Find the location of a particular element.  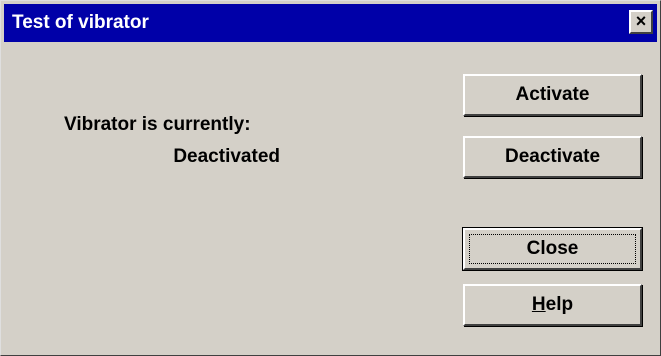

close-icon: × is located at coordinates (641, 21).